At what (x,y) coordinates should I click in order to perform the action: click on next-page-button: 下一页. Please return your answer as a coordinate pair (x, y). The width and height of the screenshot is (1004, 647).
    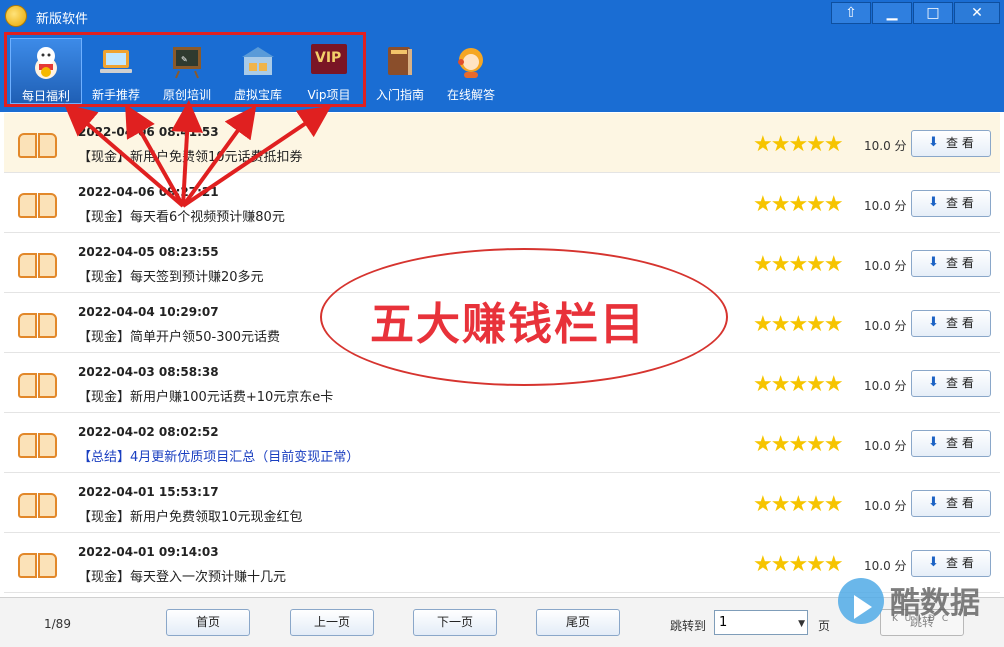
    Looking at the image, I should click on (455, 622).